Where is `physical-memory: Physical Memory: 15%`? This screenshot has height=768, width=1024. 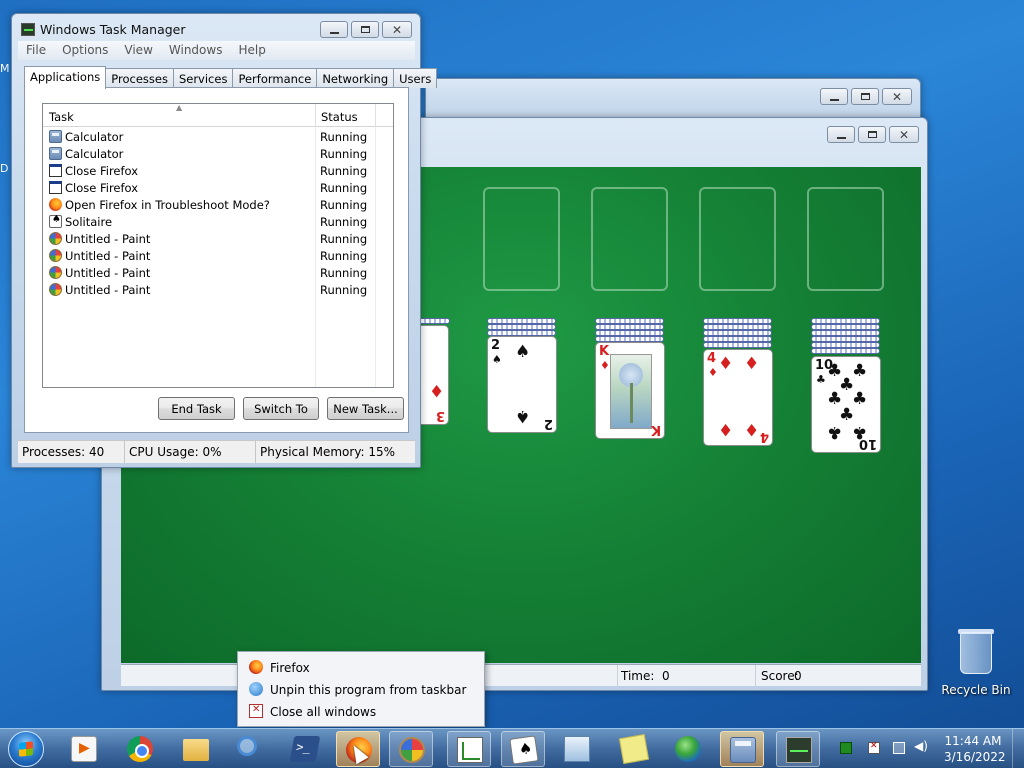
physical-memory: Physical Memory: 15% is located at coordinates (328, 452).